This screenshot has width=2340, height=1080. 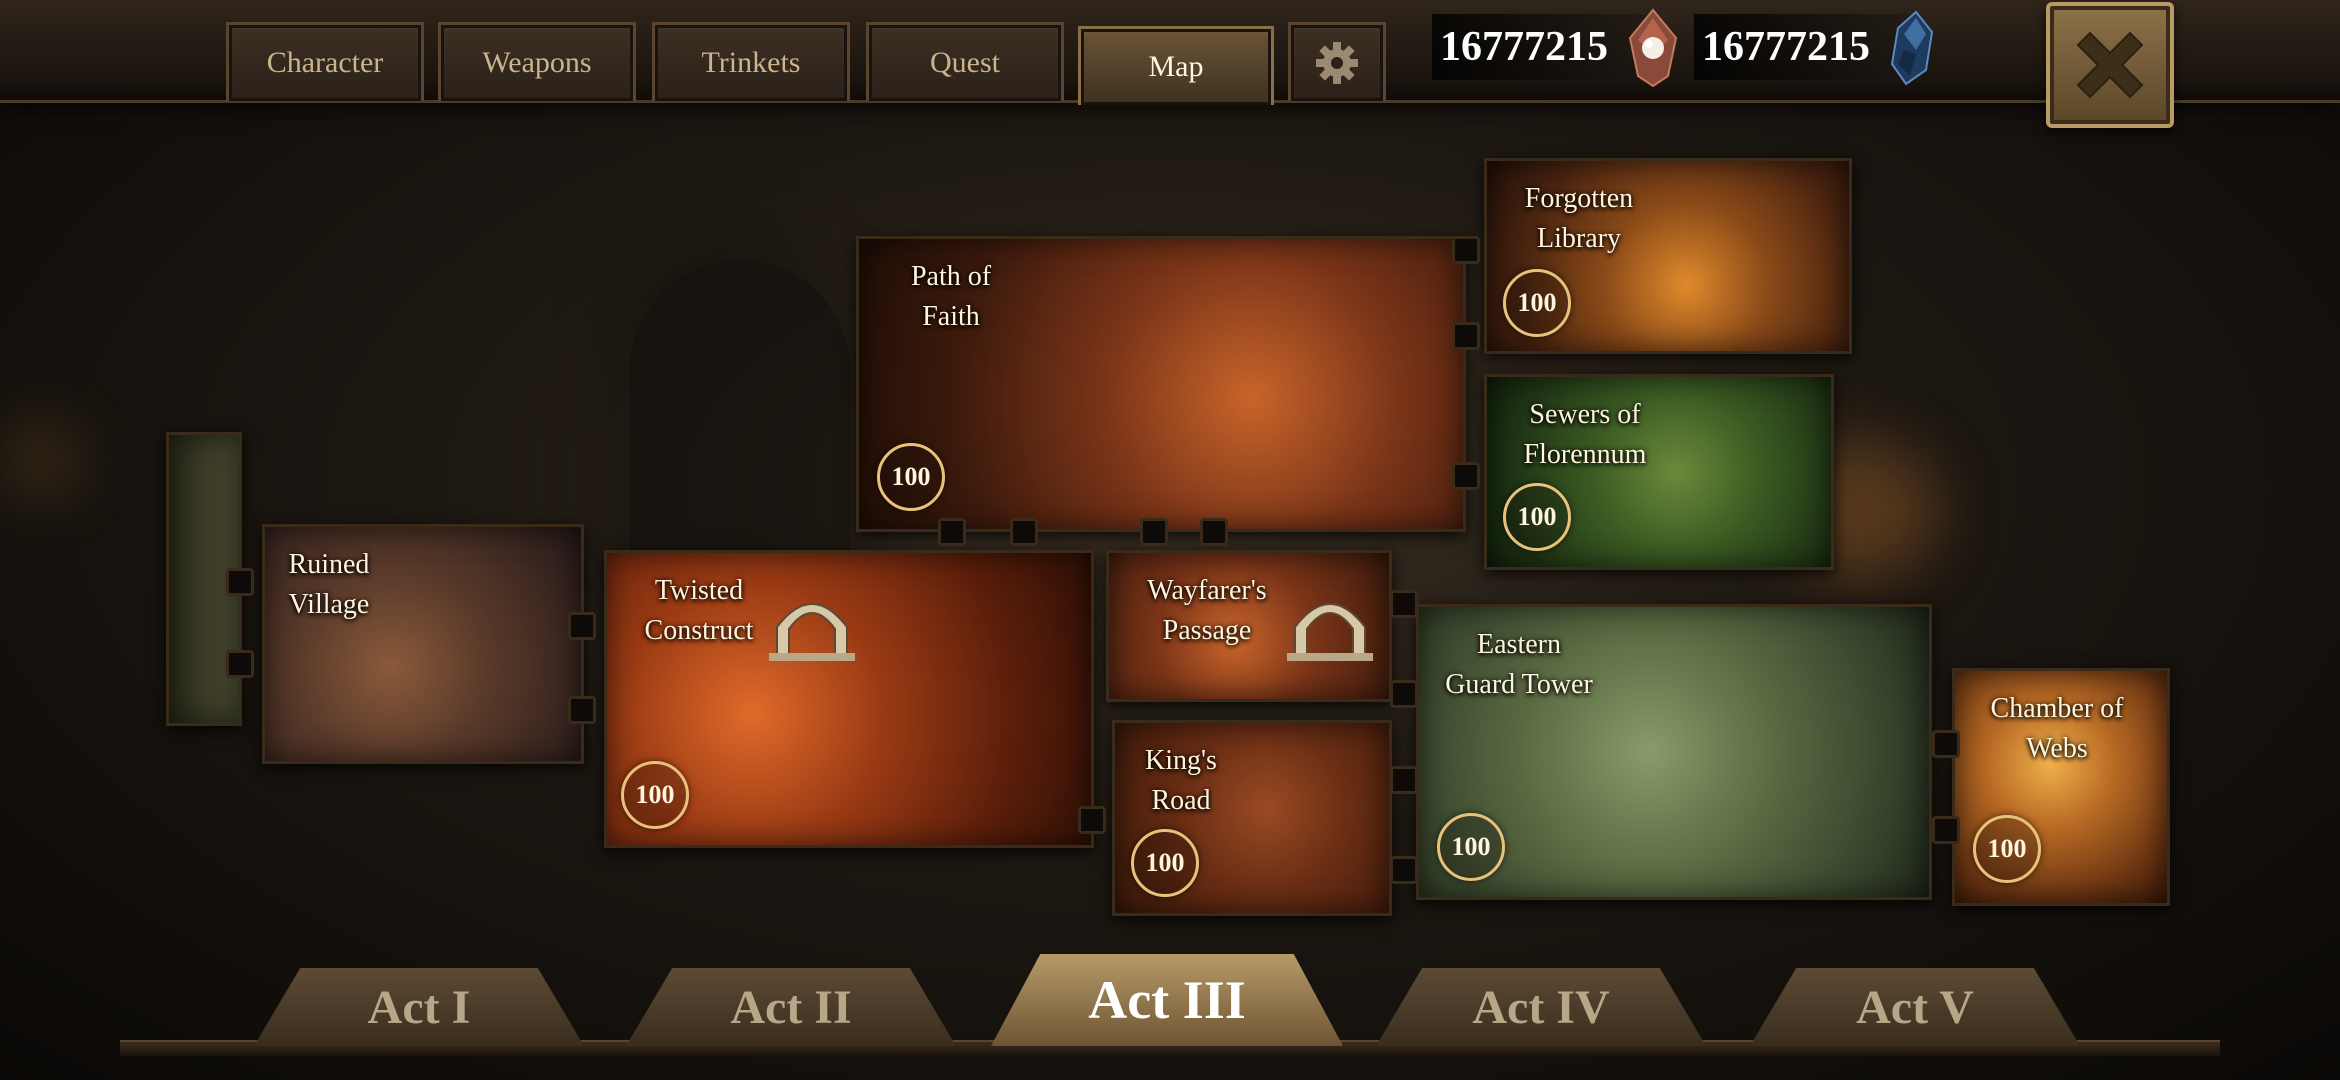 What do you see at coordinates (1181, 780) in the screenshot?
I see `location-name: King's Road` at bounding box center [1181, 780].